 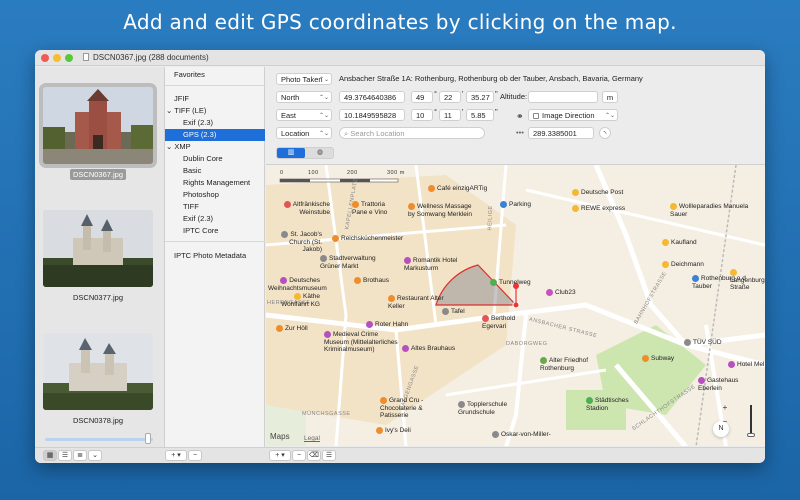 What do you see at coordinates (329, 455) in the screenshot?
I see `menu-icon: ☰` at bounding box center [329, 455].